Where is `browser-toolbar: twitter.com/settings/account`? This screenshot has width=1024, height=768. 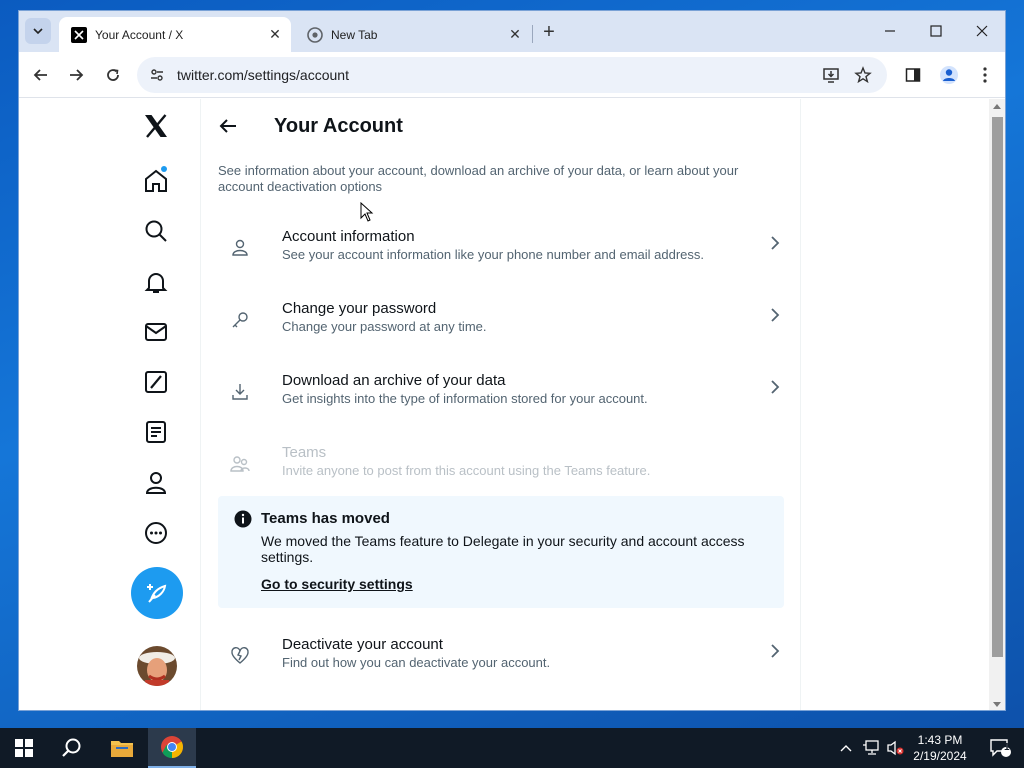 browser-toolbar: twitter.com/settings/account is located at coordinates (512, 75).